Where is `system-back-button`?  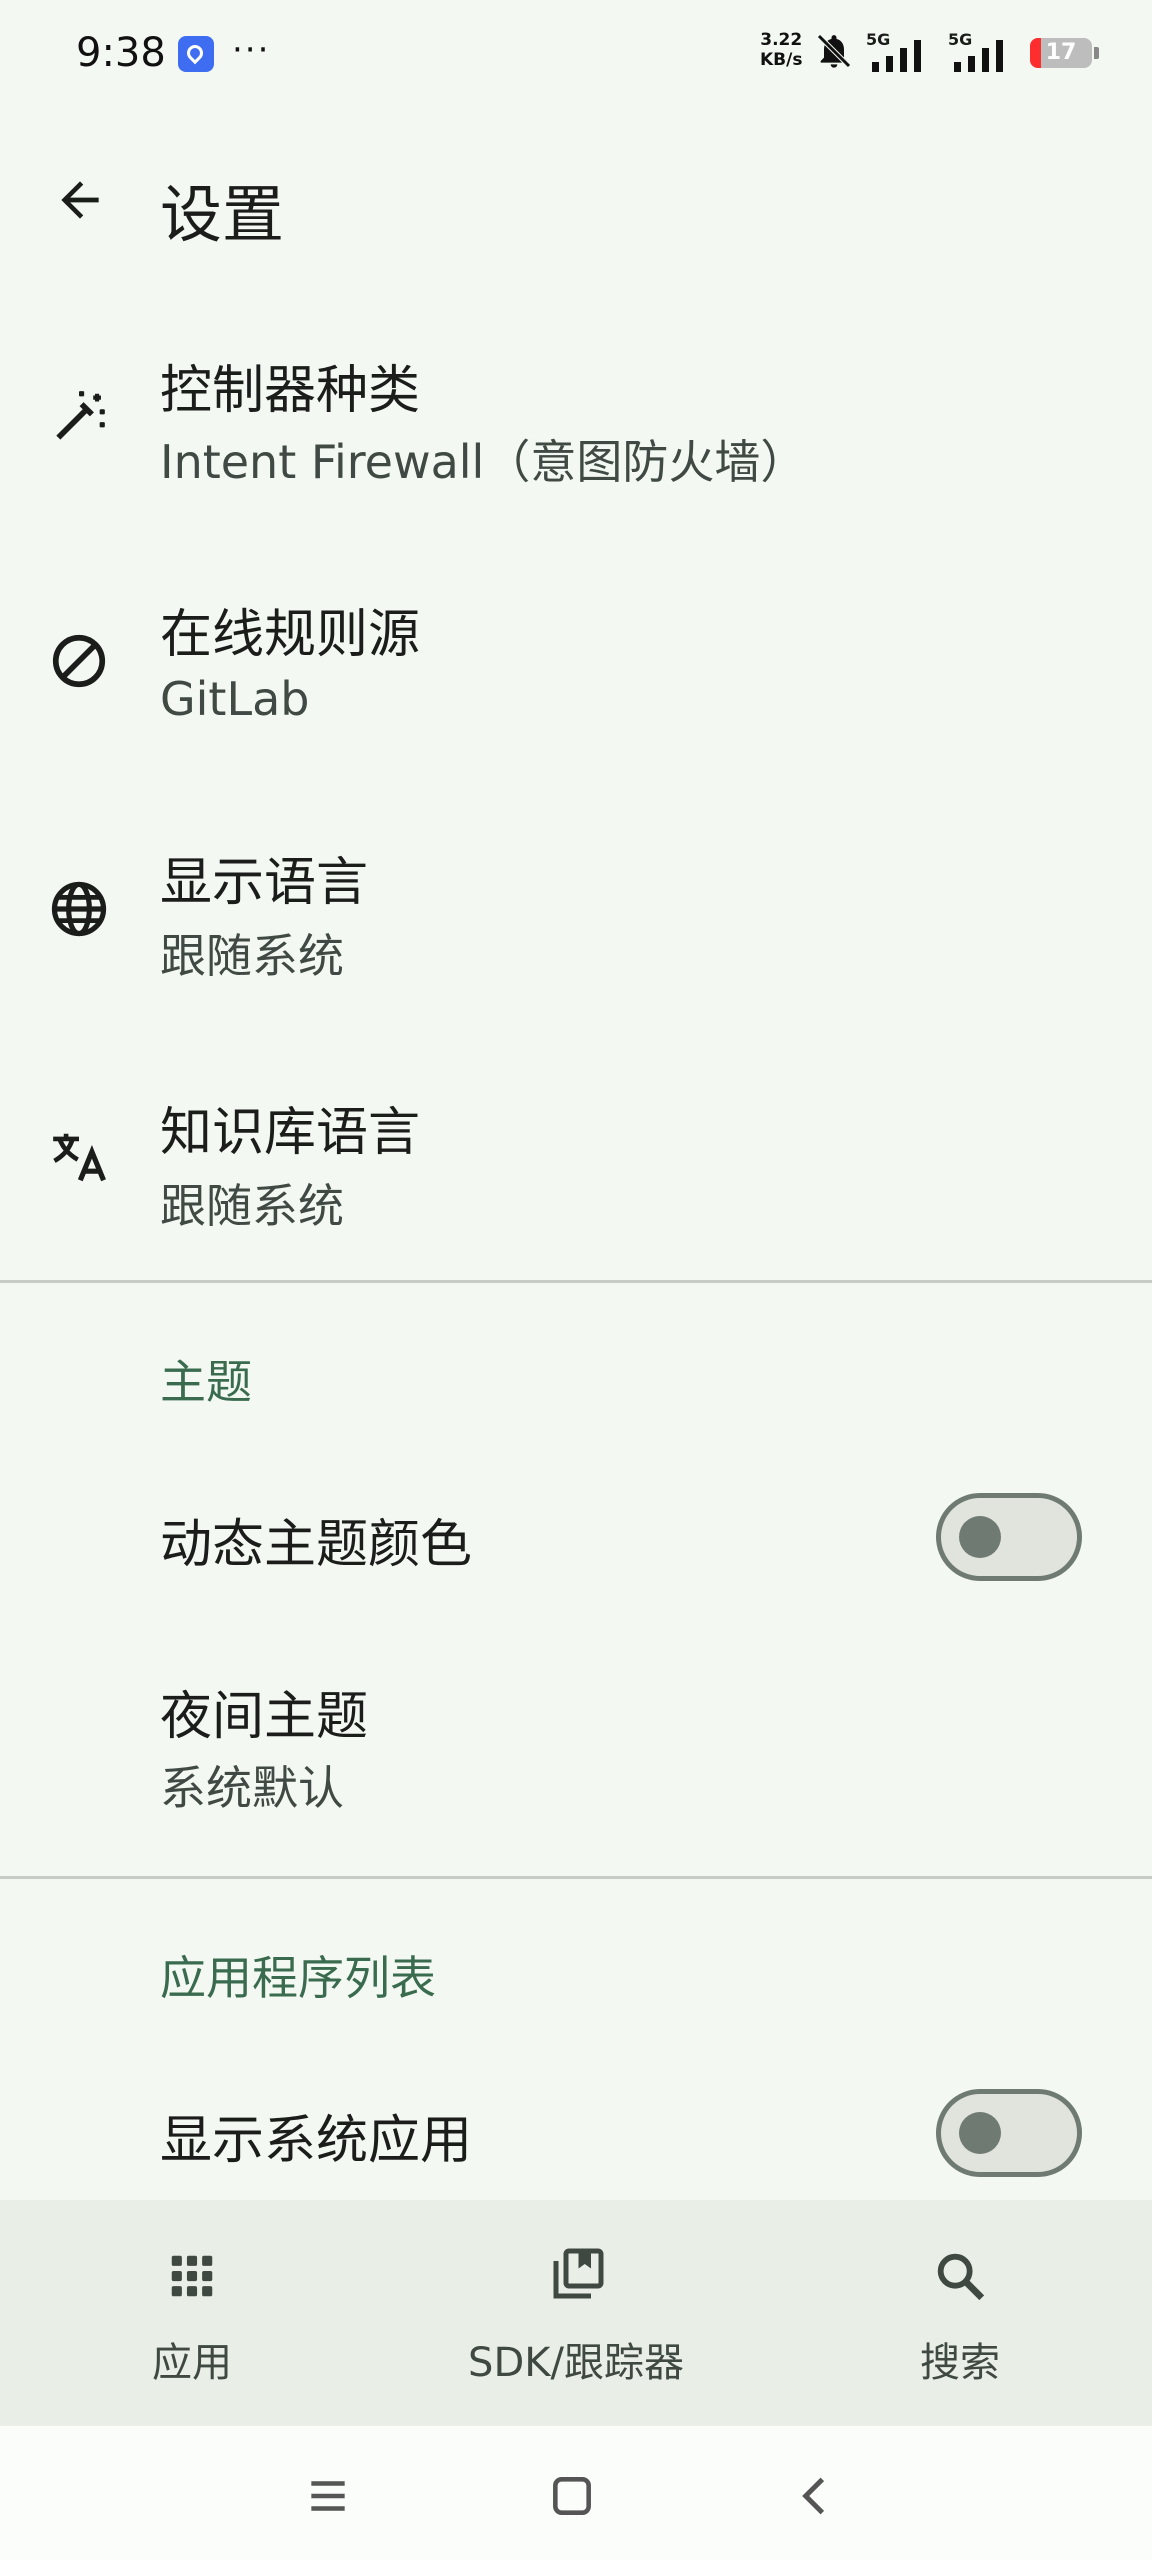 system-back-button is located at coordinates (814, 2496).